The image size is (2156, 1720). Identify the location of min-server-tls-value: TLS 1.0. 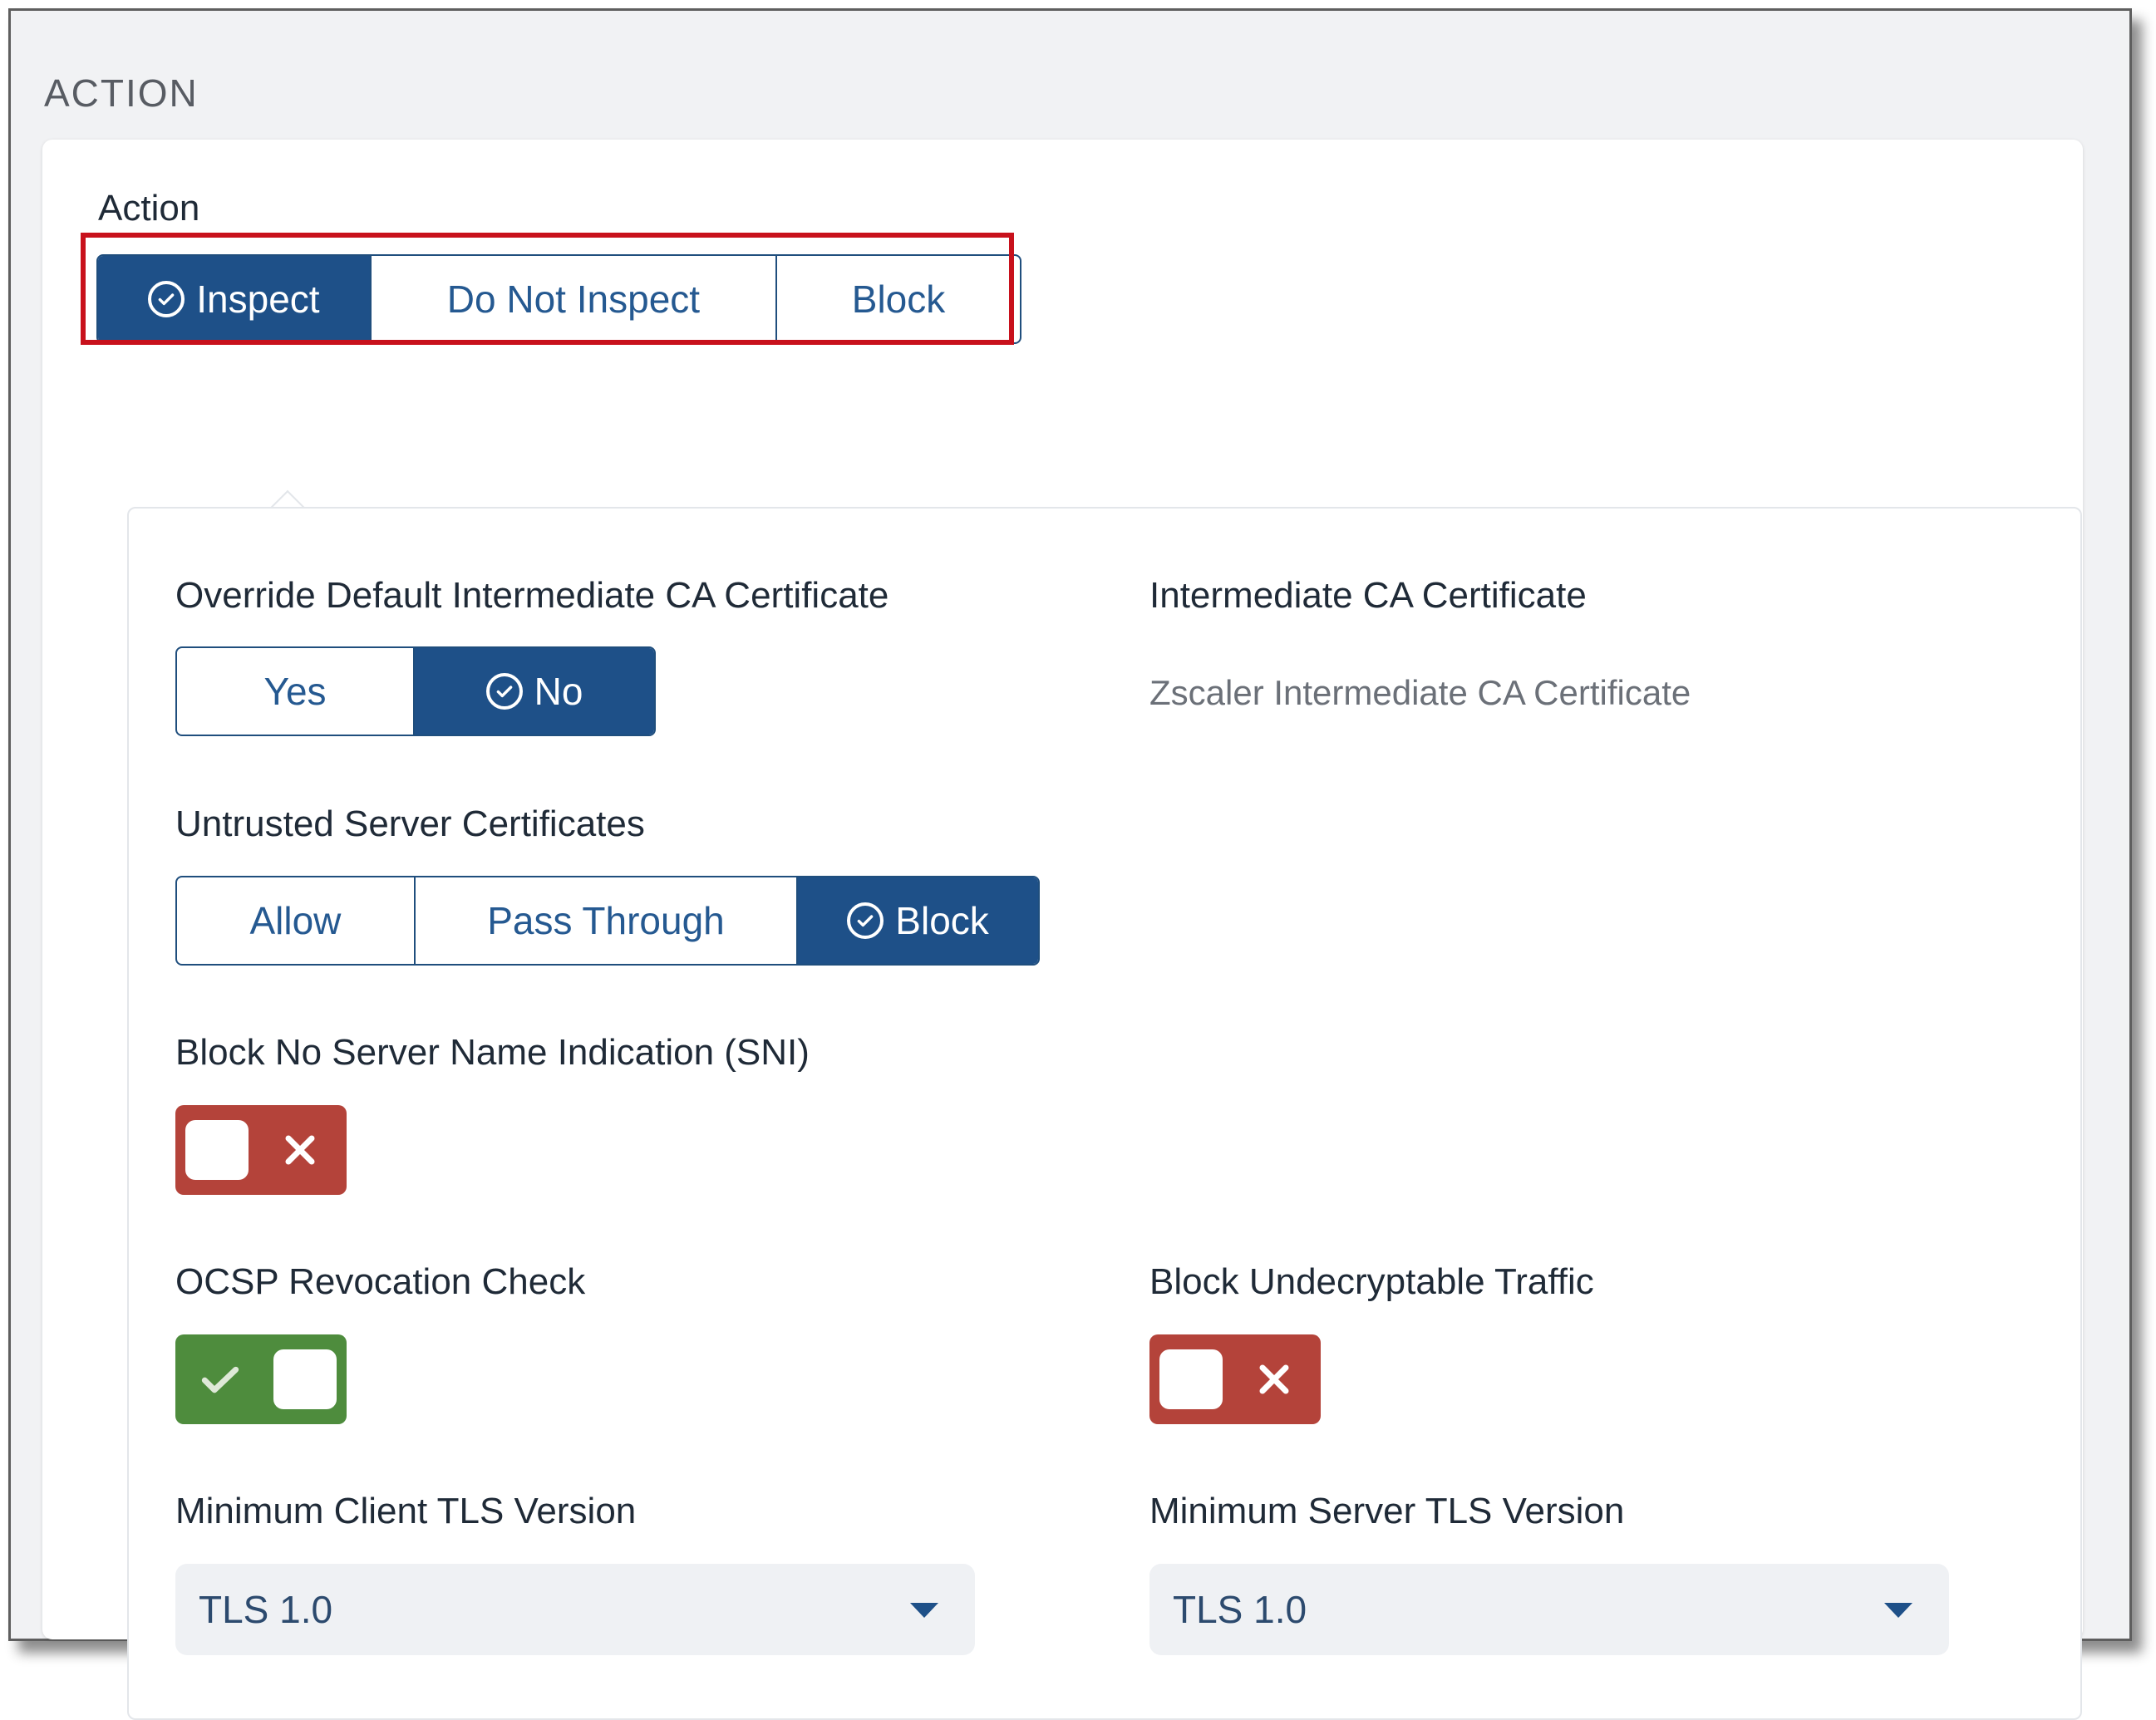
(1240, 1609).